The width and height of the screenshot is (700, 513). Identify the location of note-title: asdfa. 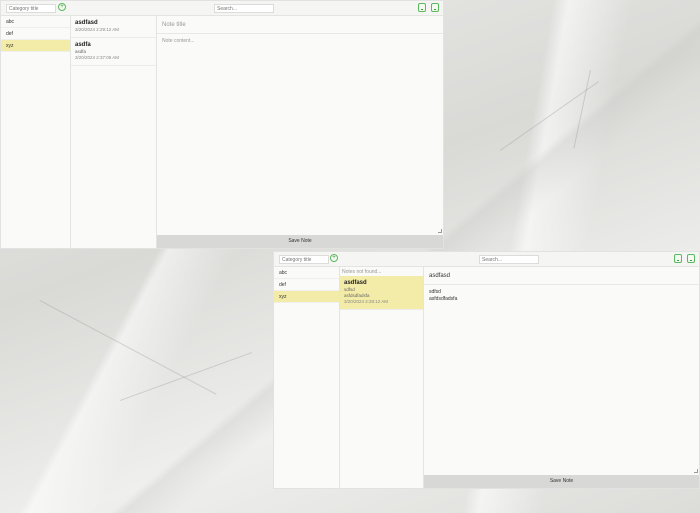
(83, 45).